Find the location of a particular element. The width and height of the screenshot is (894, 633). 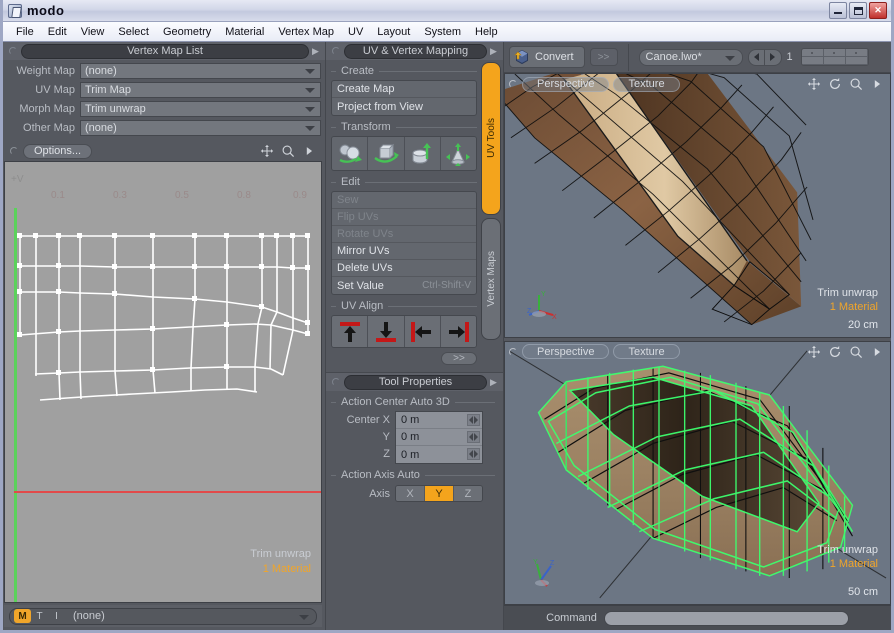

center-y-stepper-icon is located at coordinates (473, 437).